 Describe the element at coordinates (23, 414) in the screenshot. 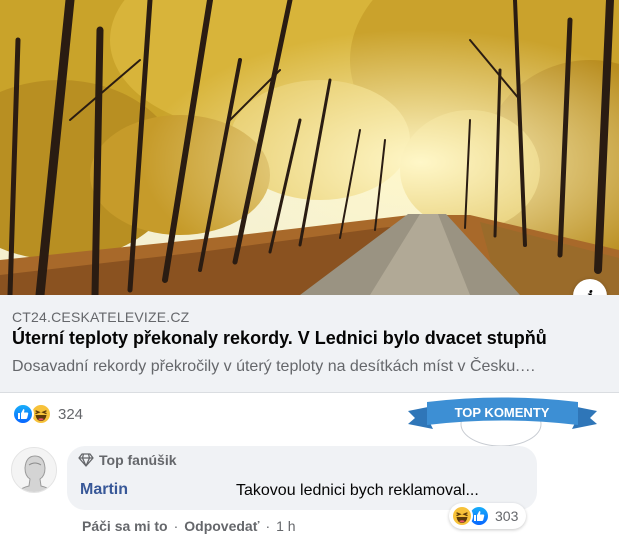

I see `like-icon` at that location.